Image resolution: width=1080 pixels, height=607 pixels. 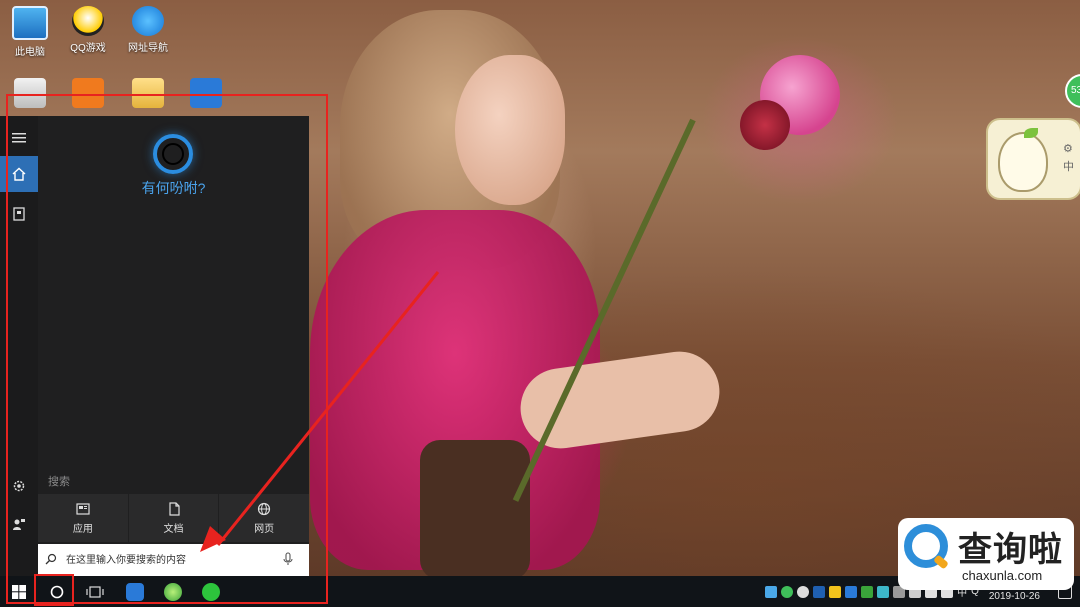 What do you see at coordinates (867, 591) in the screenshot?
I see `tray-browser-icon` at bounding box center [867, 591].